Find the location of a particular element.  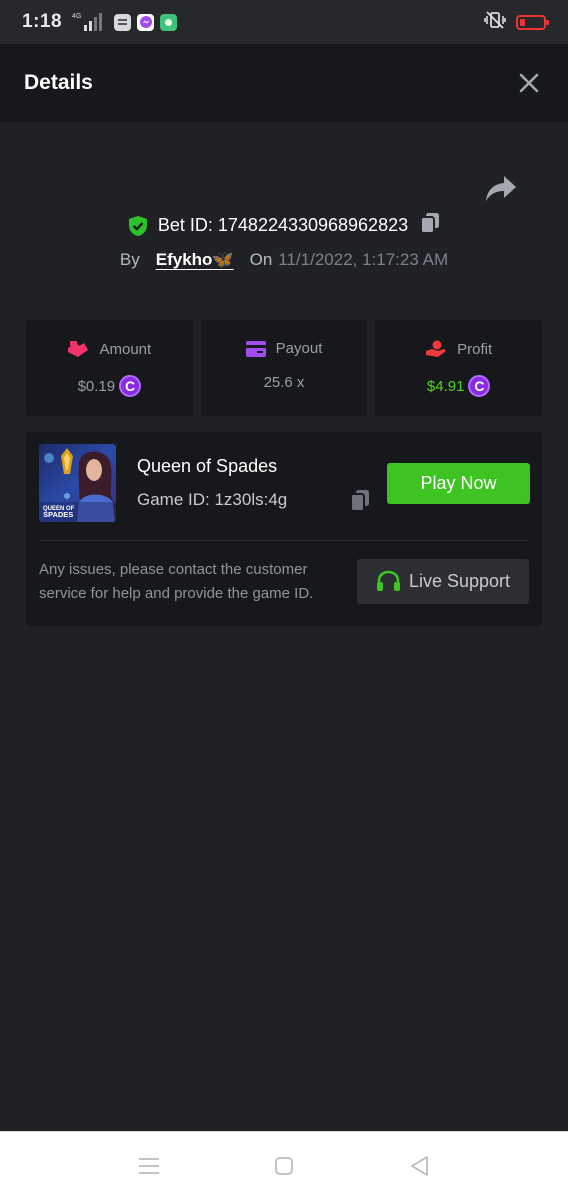

username-link: Efykho🦋 is located at coordinates (195, 260).